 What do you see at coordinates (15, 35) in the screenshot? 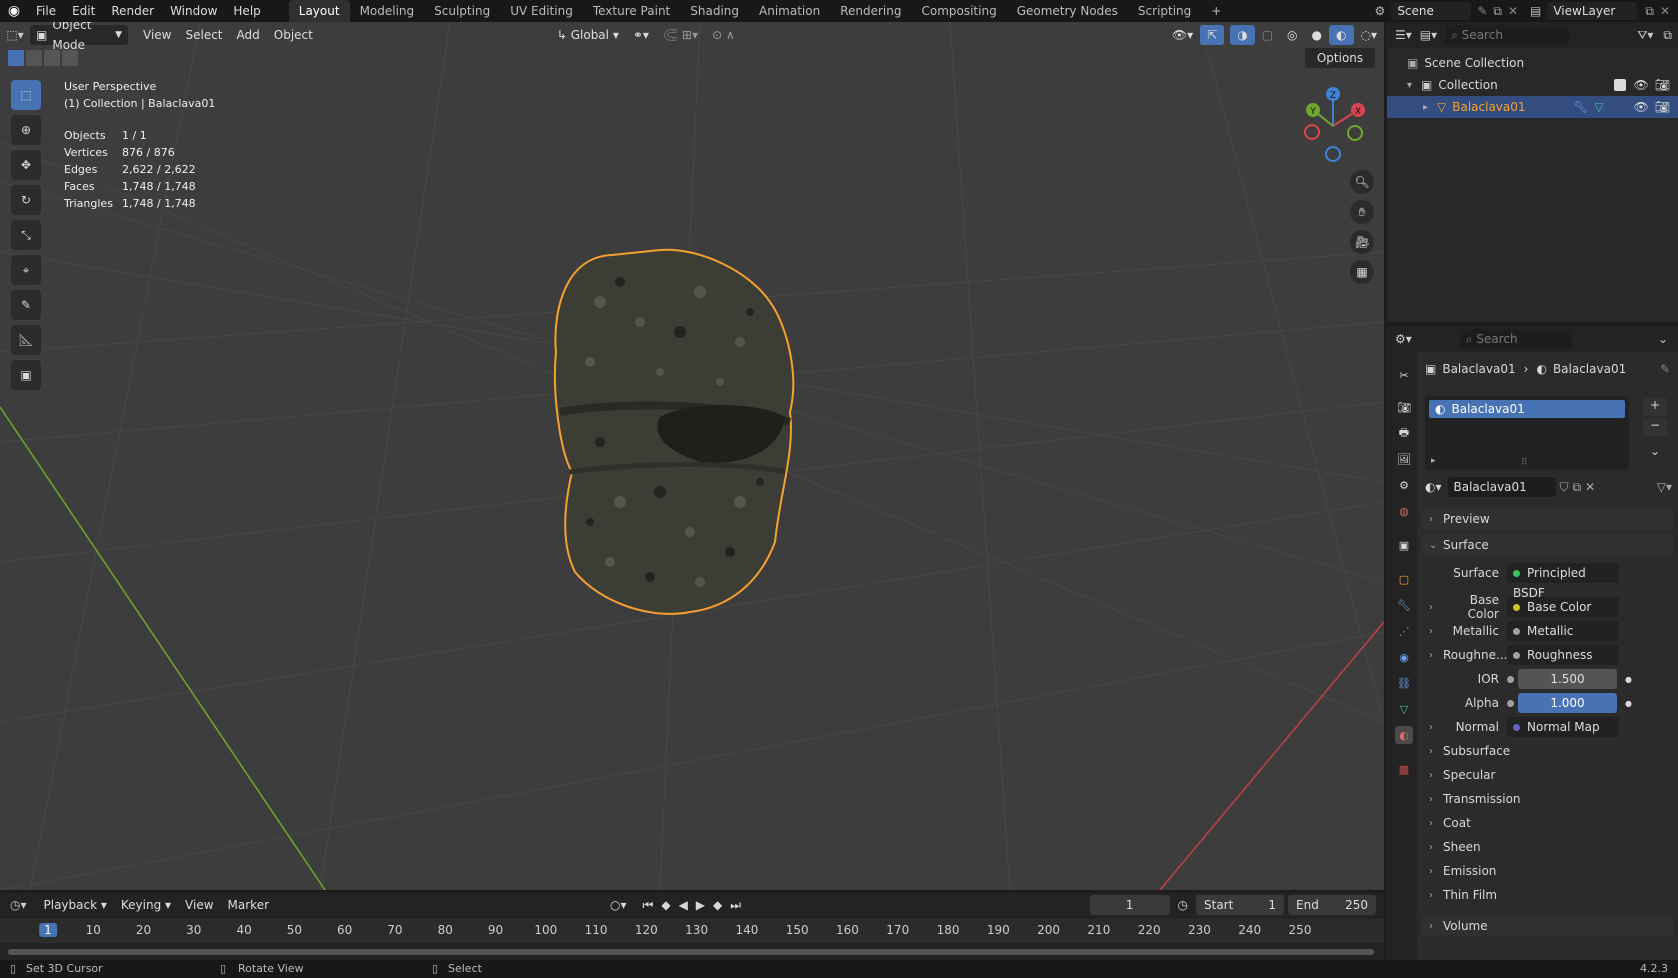
I see `editor-type-icon: ⬚▾` at bounding box center [15, 35].